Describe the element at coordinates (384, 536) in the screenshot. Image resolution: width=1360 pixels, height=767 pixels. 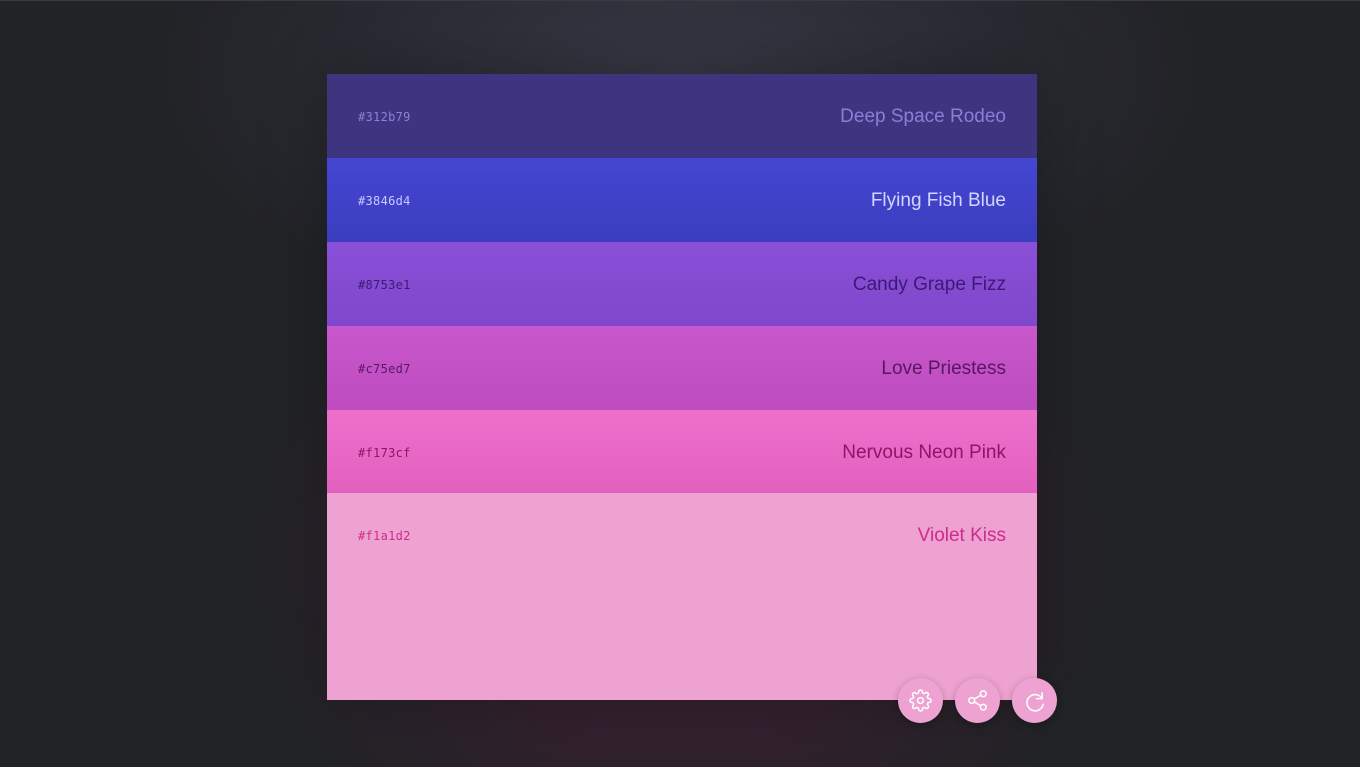
I see `hex-code: #f1a1d2` at that location.